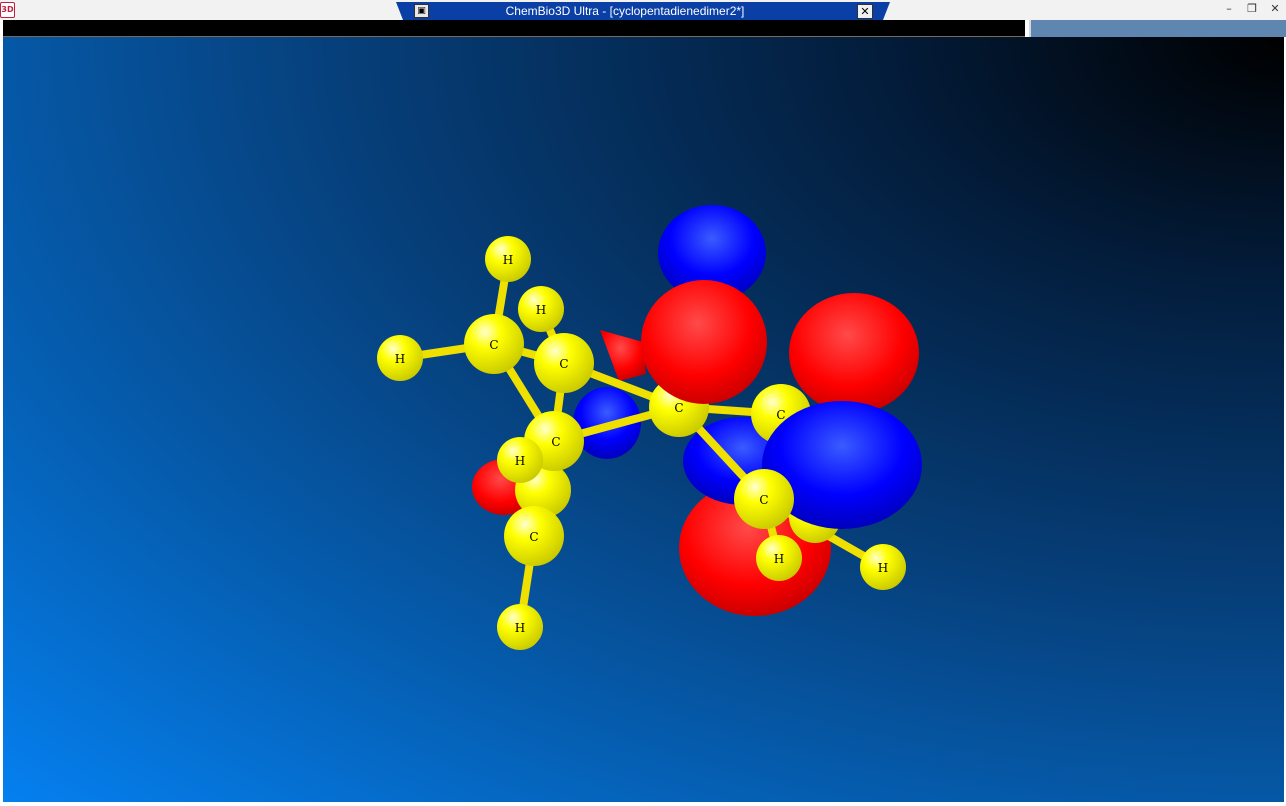 The height and width of the screenshot is (806, 1286). I want to click on toolbar-strip, so click(514, 28).